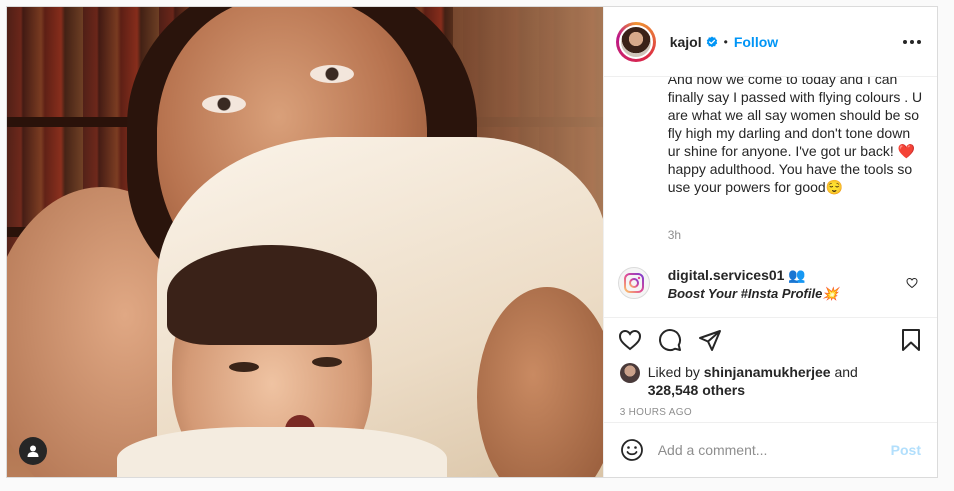  I want to click on likes-middle: and, so click(844, 372).